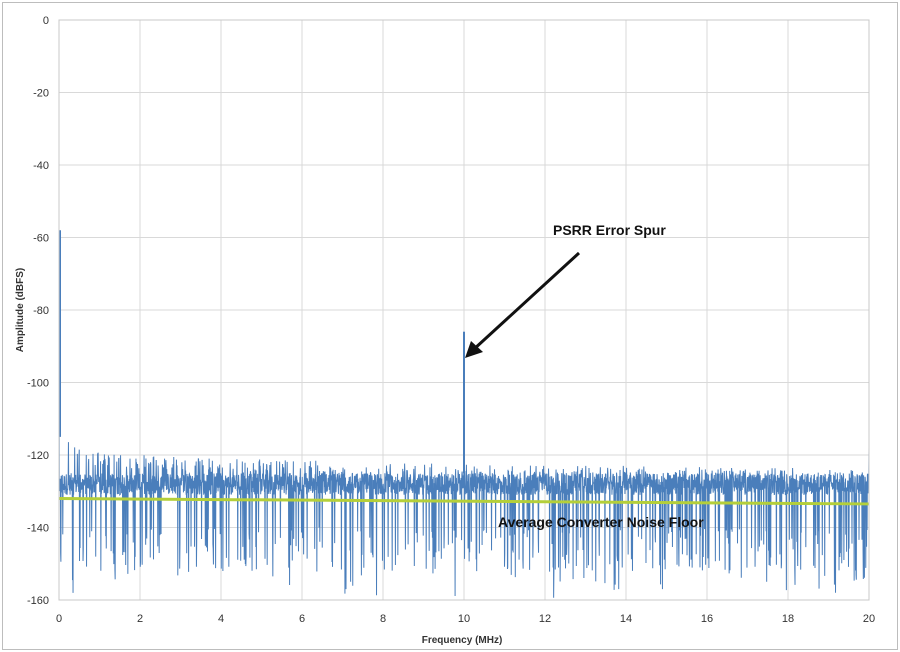  I want to click on spur-label: PSRR Error Spur, so click(609, 230).